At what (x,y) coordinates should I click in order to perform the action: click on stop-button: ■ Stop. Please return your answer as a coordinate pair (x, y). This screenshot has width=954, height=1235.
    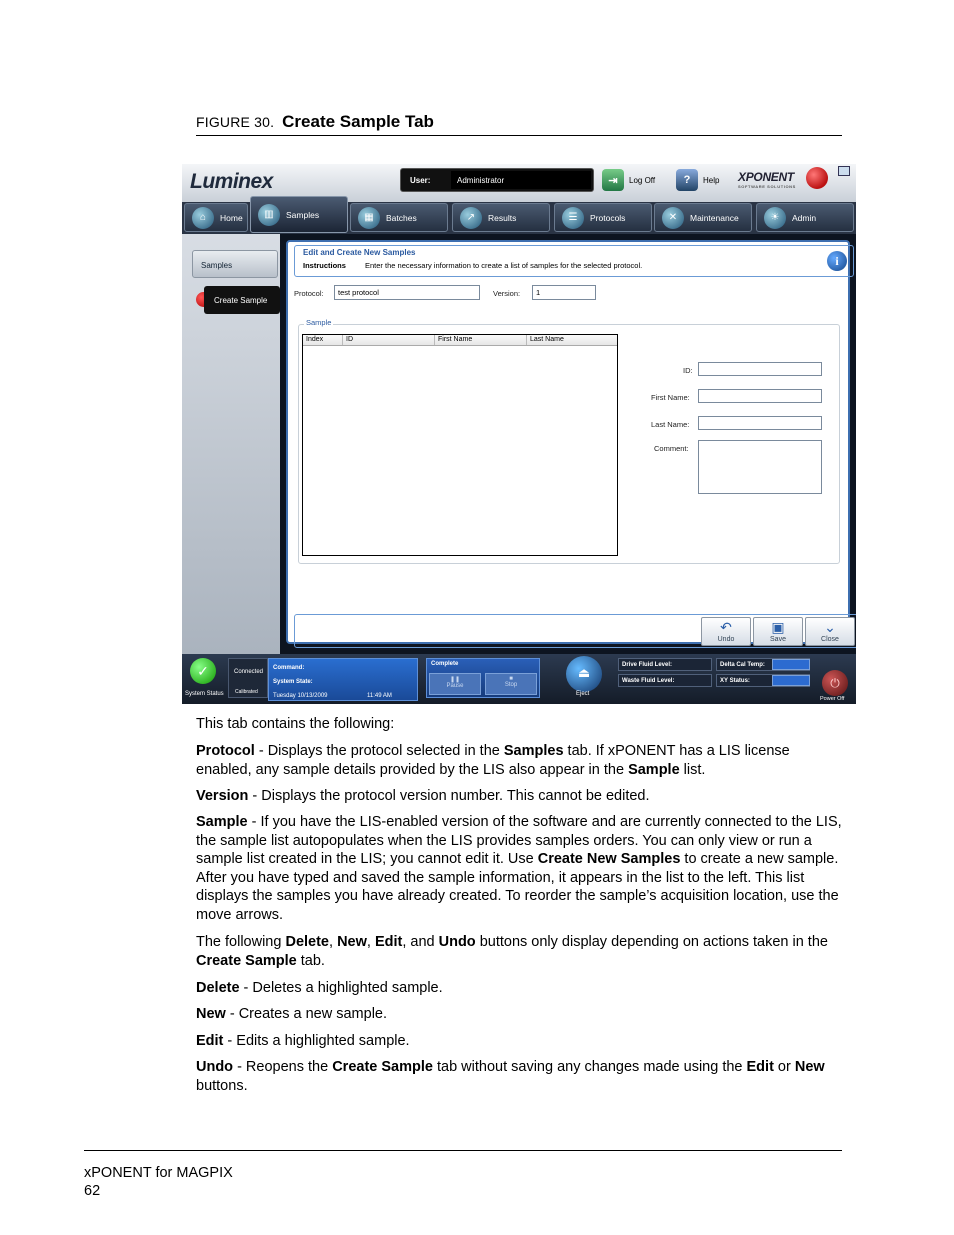
    Looking at the image, I should click on (511, 684).